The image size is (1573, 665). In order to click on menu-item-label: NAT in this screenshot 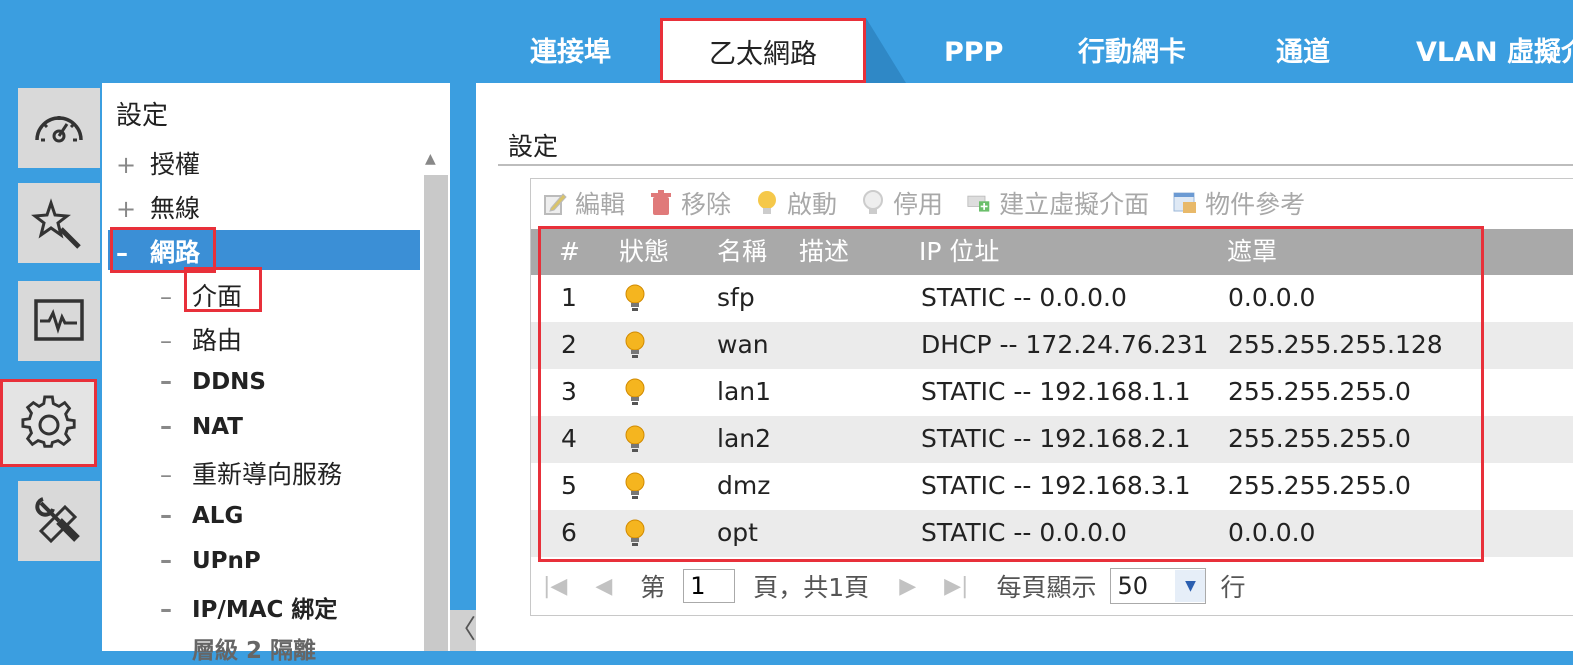, I will do `click(217, 427)`.